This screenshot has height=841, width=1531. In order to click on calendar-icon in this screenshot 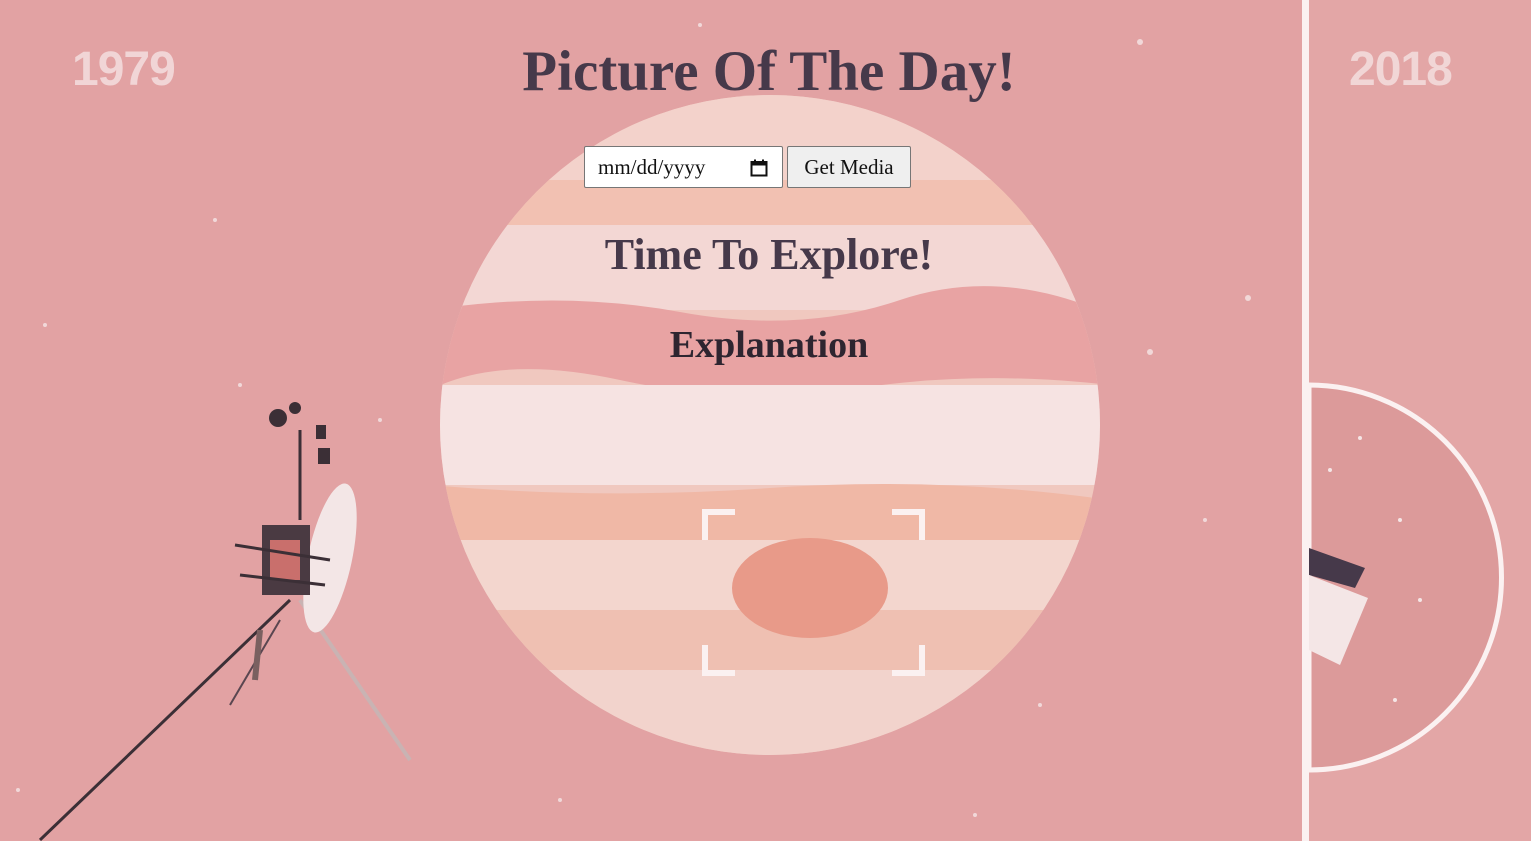, I will do `click(759, 167)`.